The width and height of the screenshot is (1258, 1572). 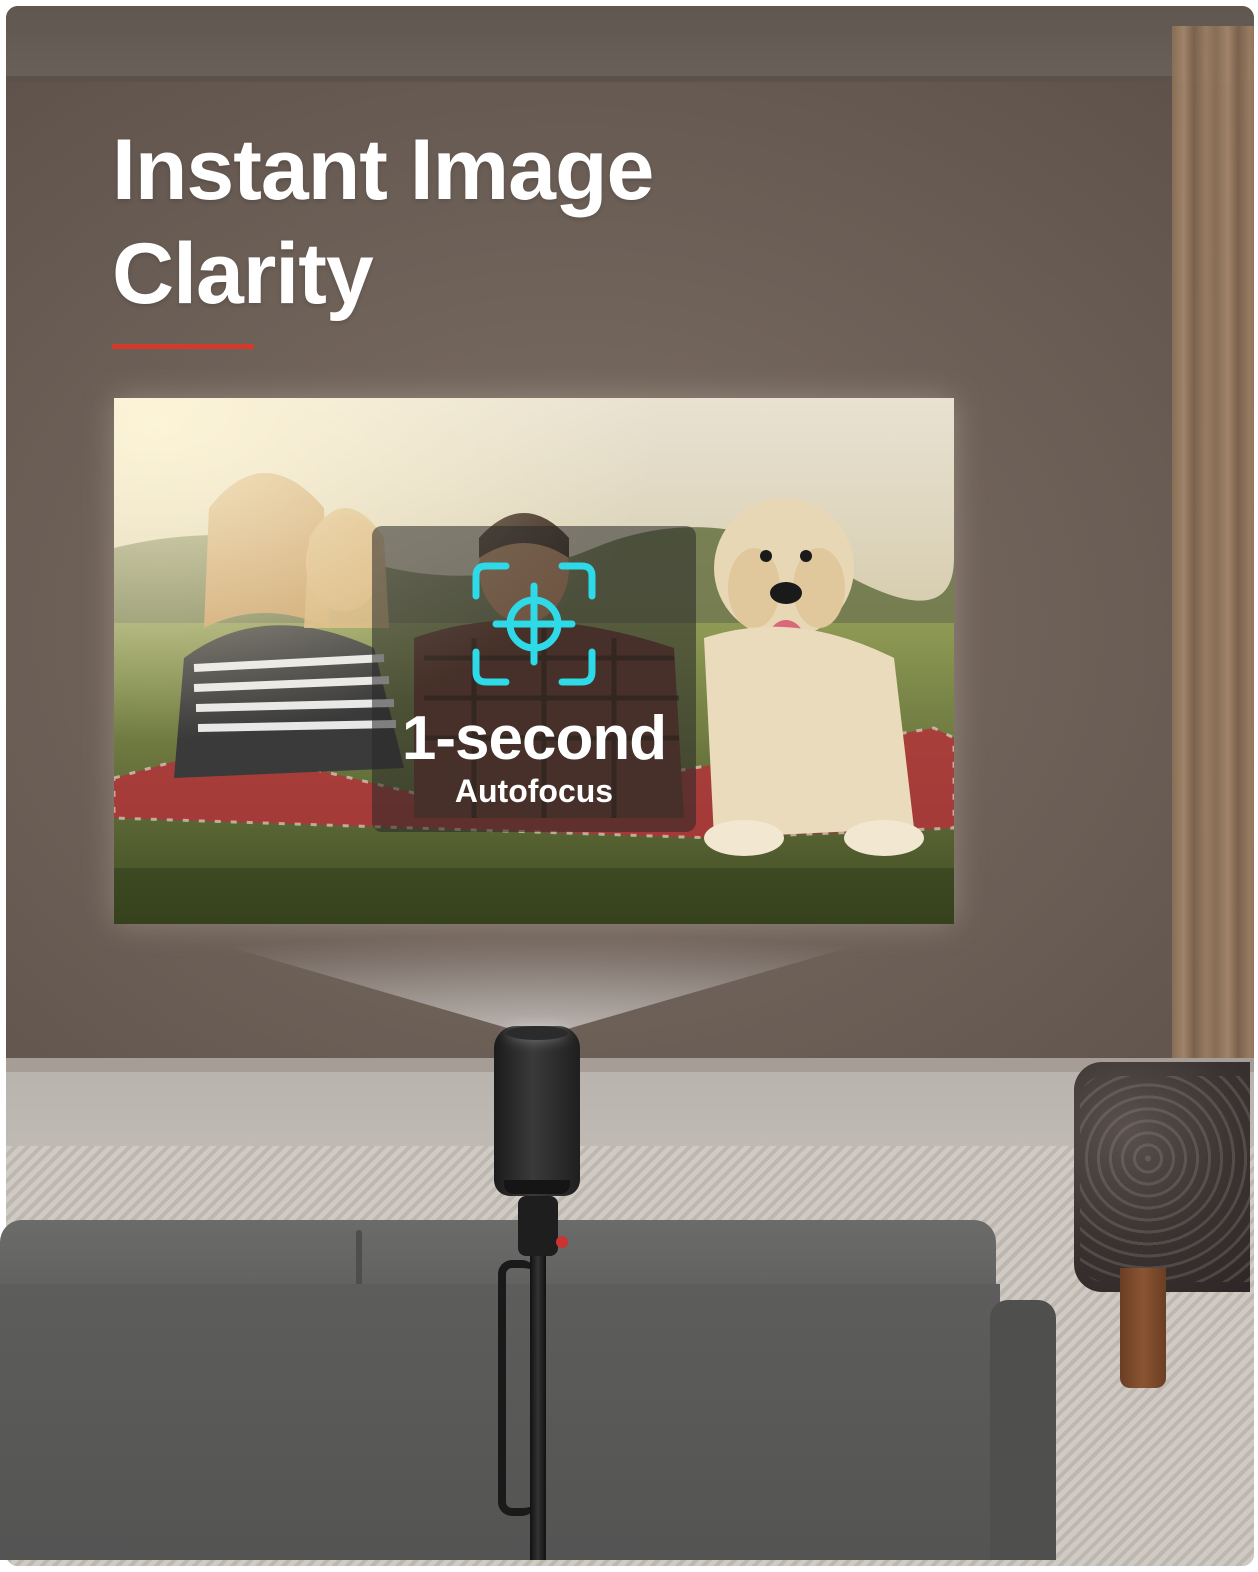 I want to click on curtain, so click(x=1213, y=551).